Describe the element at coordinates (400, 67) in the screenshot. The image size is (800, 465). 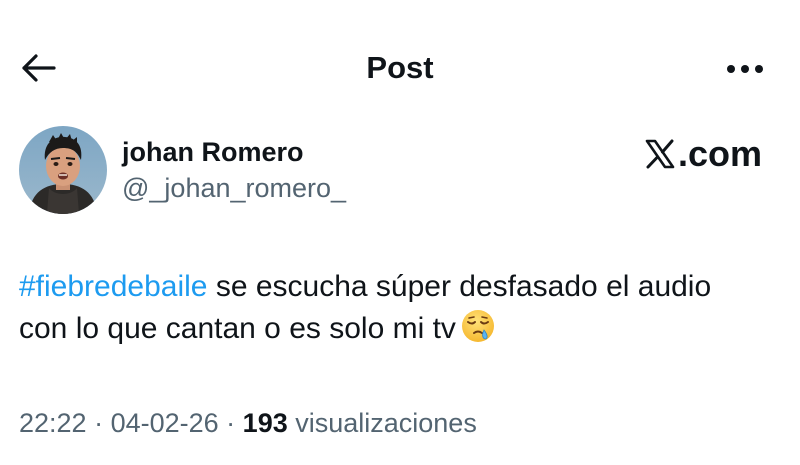
I see `page-title: Post` at that location.